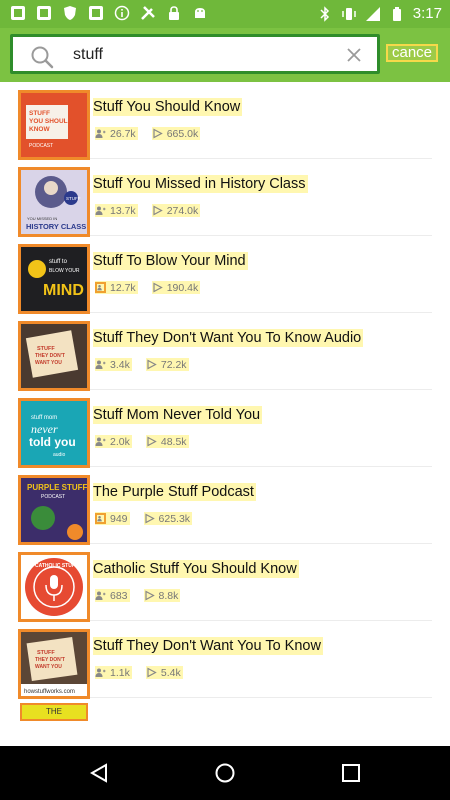 This screenshot has width=450, height=800. Describe the element at coordinates (42, 218) in the screenshot. I see `svg-text: YOU MISSED IN` at that location.